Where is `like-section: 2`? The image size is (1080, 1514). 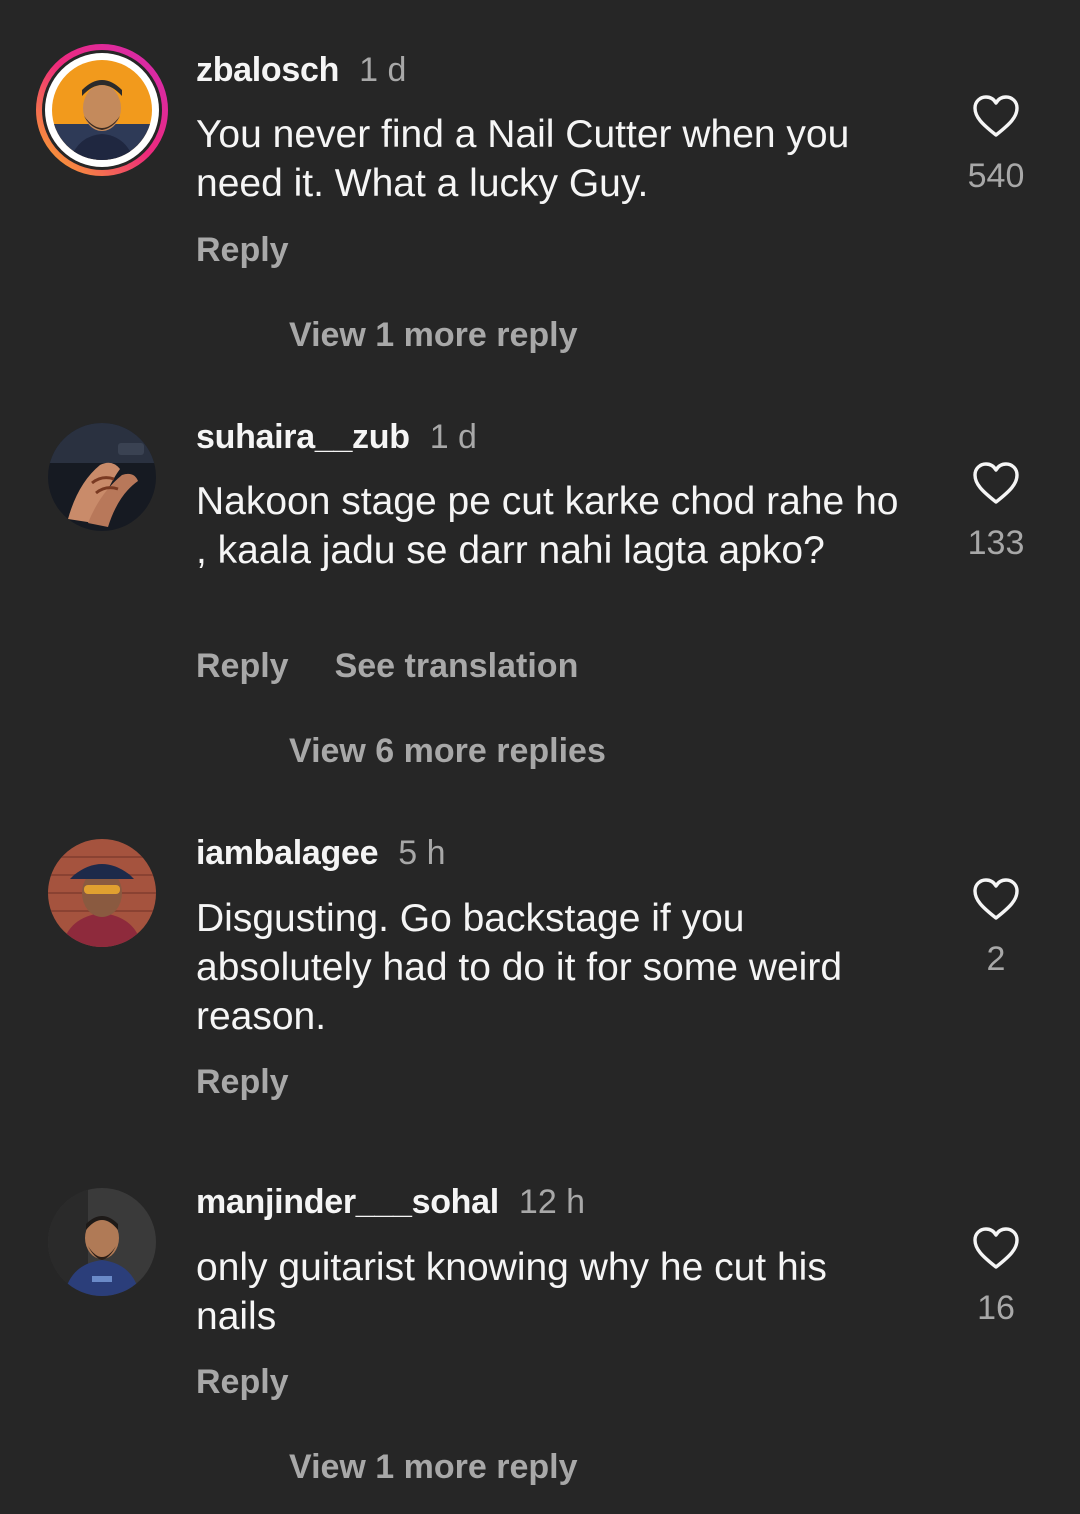 like-section: 2 is located at coordinates (996, 928).